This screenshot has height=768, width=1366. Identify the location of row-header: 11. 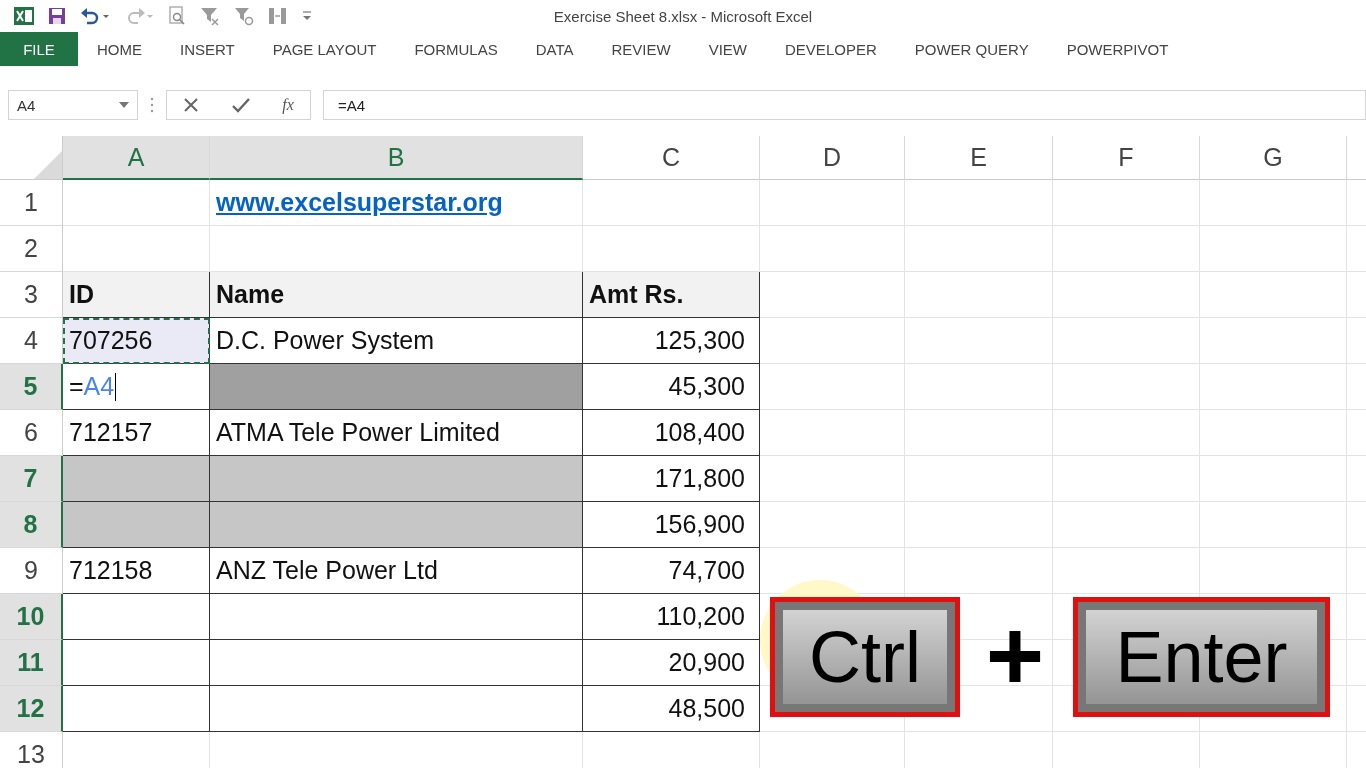
(31, 663).